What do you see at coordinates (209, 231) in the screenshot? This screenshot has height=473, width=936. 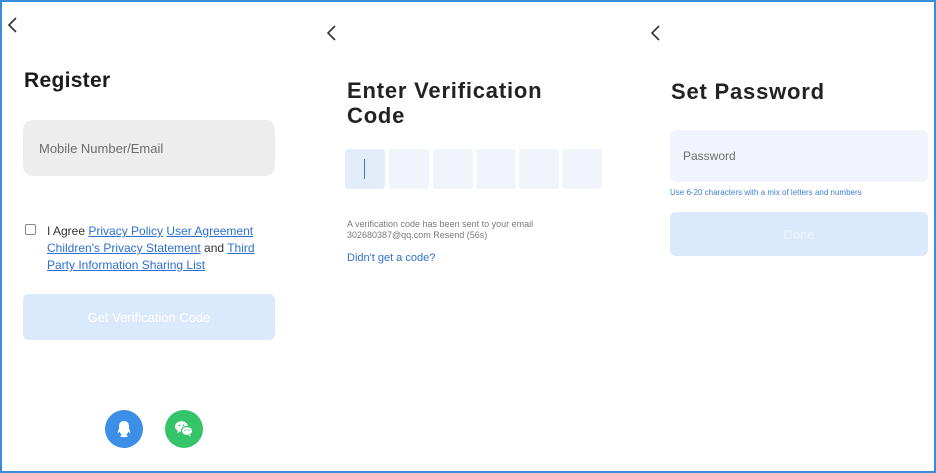 I see `user-agreement-link: User Agreement` at bounding box center [209, 231].